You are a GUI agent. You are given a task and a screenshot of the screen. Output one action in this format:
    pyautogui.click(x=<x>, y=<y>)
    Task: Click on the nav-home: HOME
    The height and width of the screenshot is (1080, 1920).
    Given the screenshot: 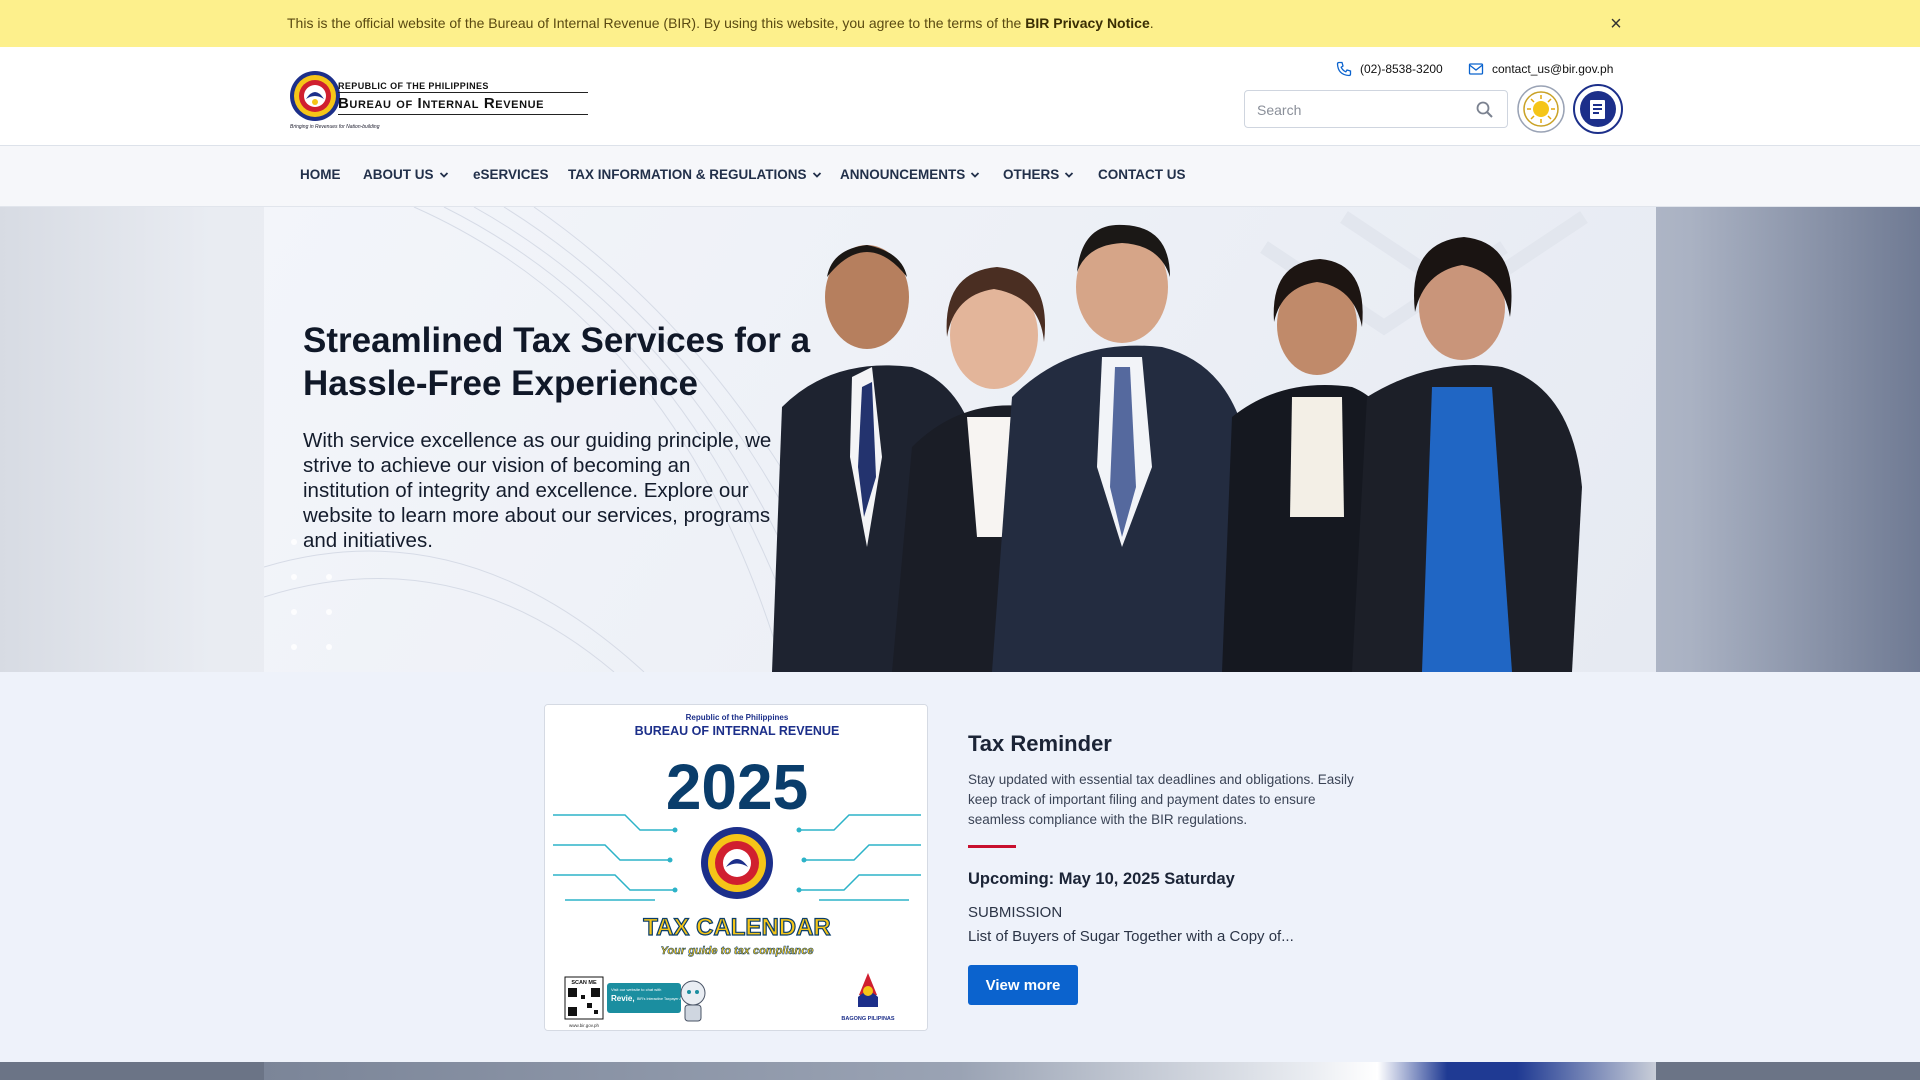 What is the action you would take?
    pyautogui.click(x=320, y=174)
    